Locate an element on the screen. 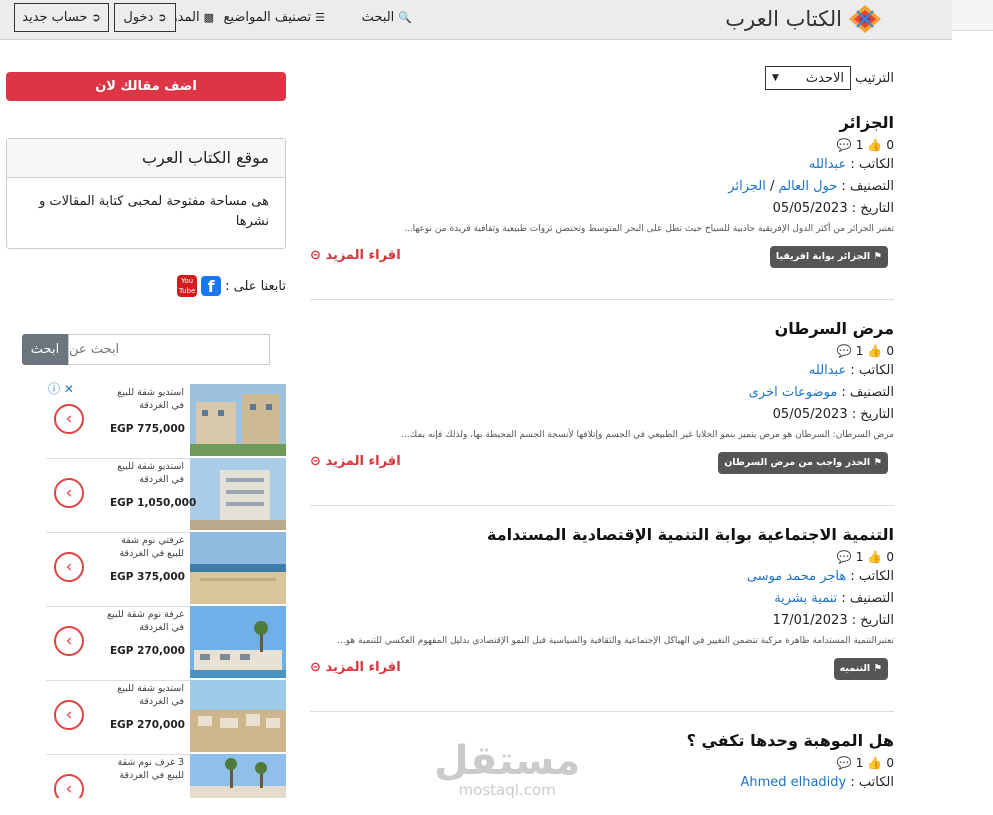 The image size is (993, 815). follow-us: تابعنا على : f You Tube is located at coordinates (231, 286).